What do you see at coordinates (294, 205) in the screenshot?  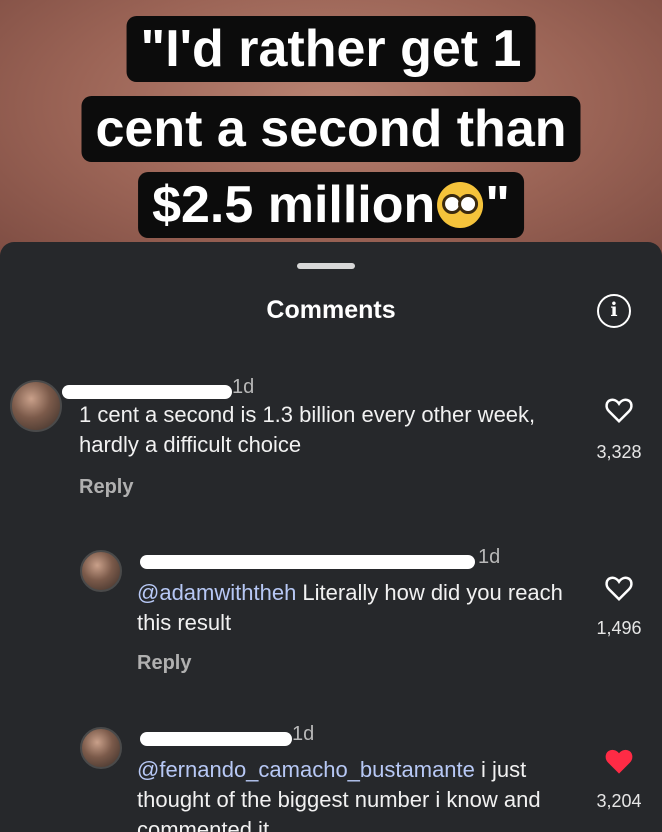 I see `caption-line-3-text: $2.5 million` at bounding box center [294, 205].